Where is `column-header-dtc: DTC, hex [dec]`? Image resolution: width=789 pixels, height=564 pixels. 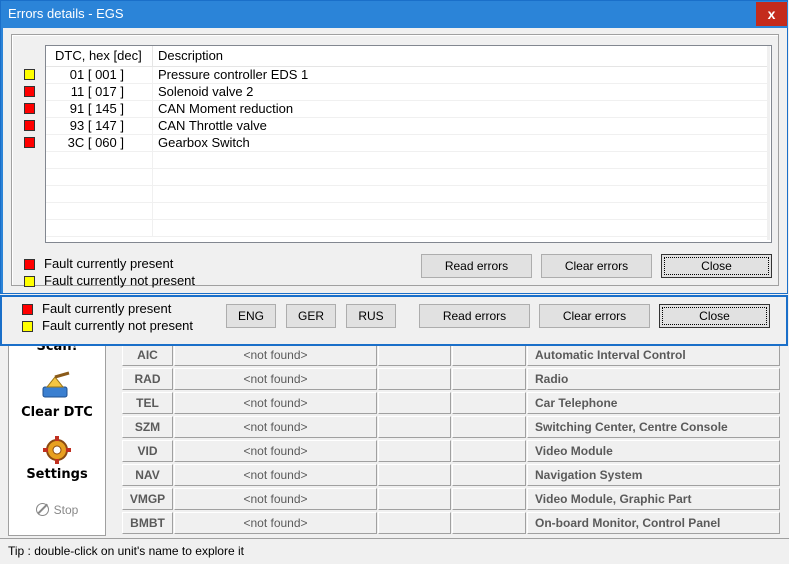
column-header-dtc: DTC, hex [dec] is located at coordinates (99, 56).